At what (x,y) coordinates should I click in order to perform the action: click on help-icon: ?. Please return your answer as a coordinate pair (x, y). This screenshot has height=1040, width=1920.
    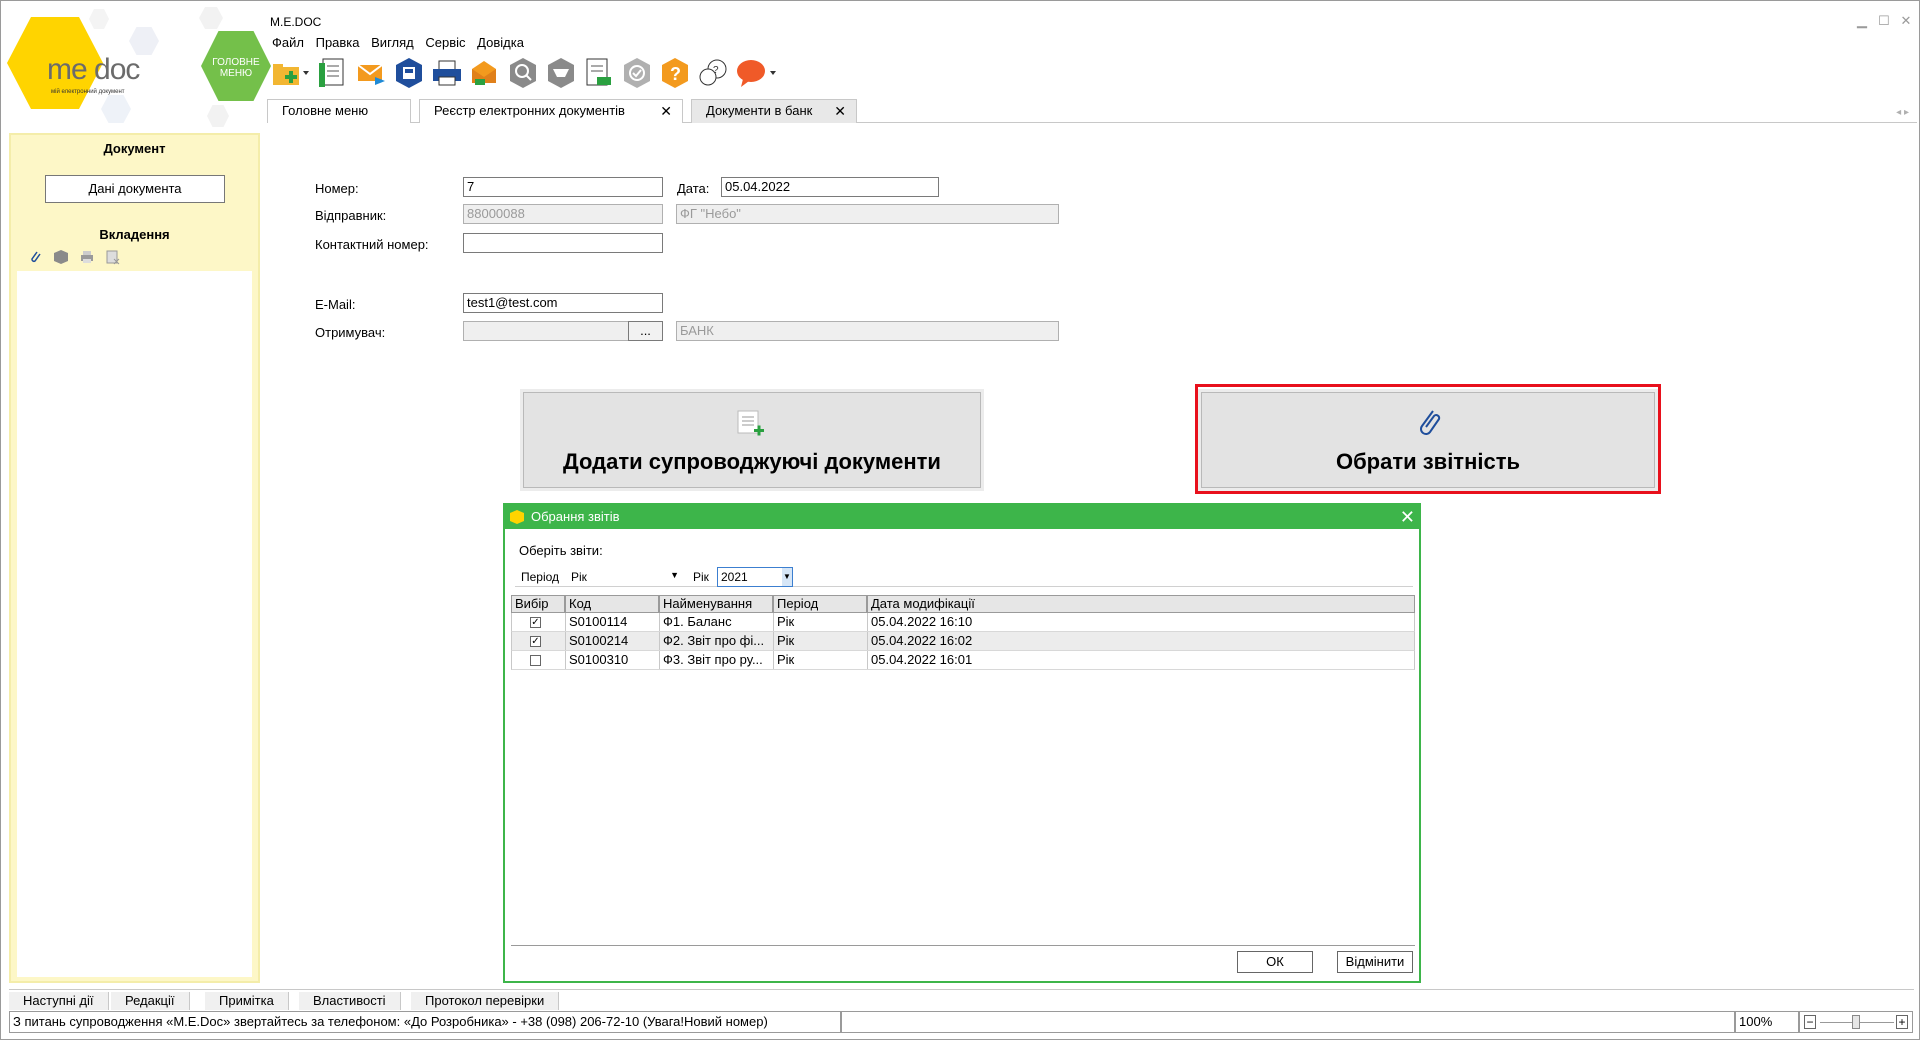
    Looking at the image, I should click on (675, 73).